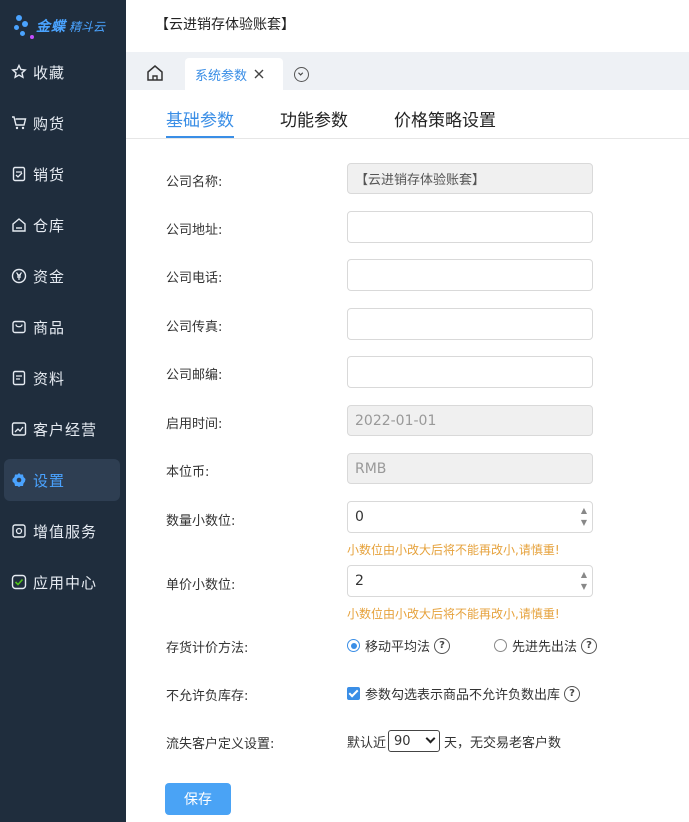 The width and height of the screenshot is (689, 822). Describe the element at coordinates (453, 614) in the screenshot. I see `price-decimals-warning: 小数位由小改大后将不能再改小,请慎重!` at that location.